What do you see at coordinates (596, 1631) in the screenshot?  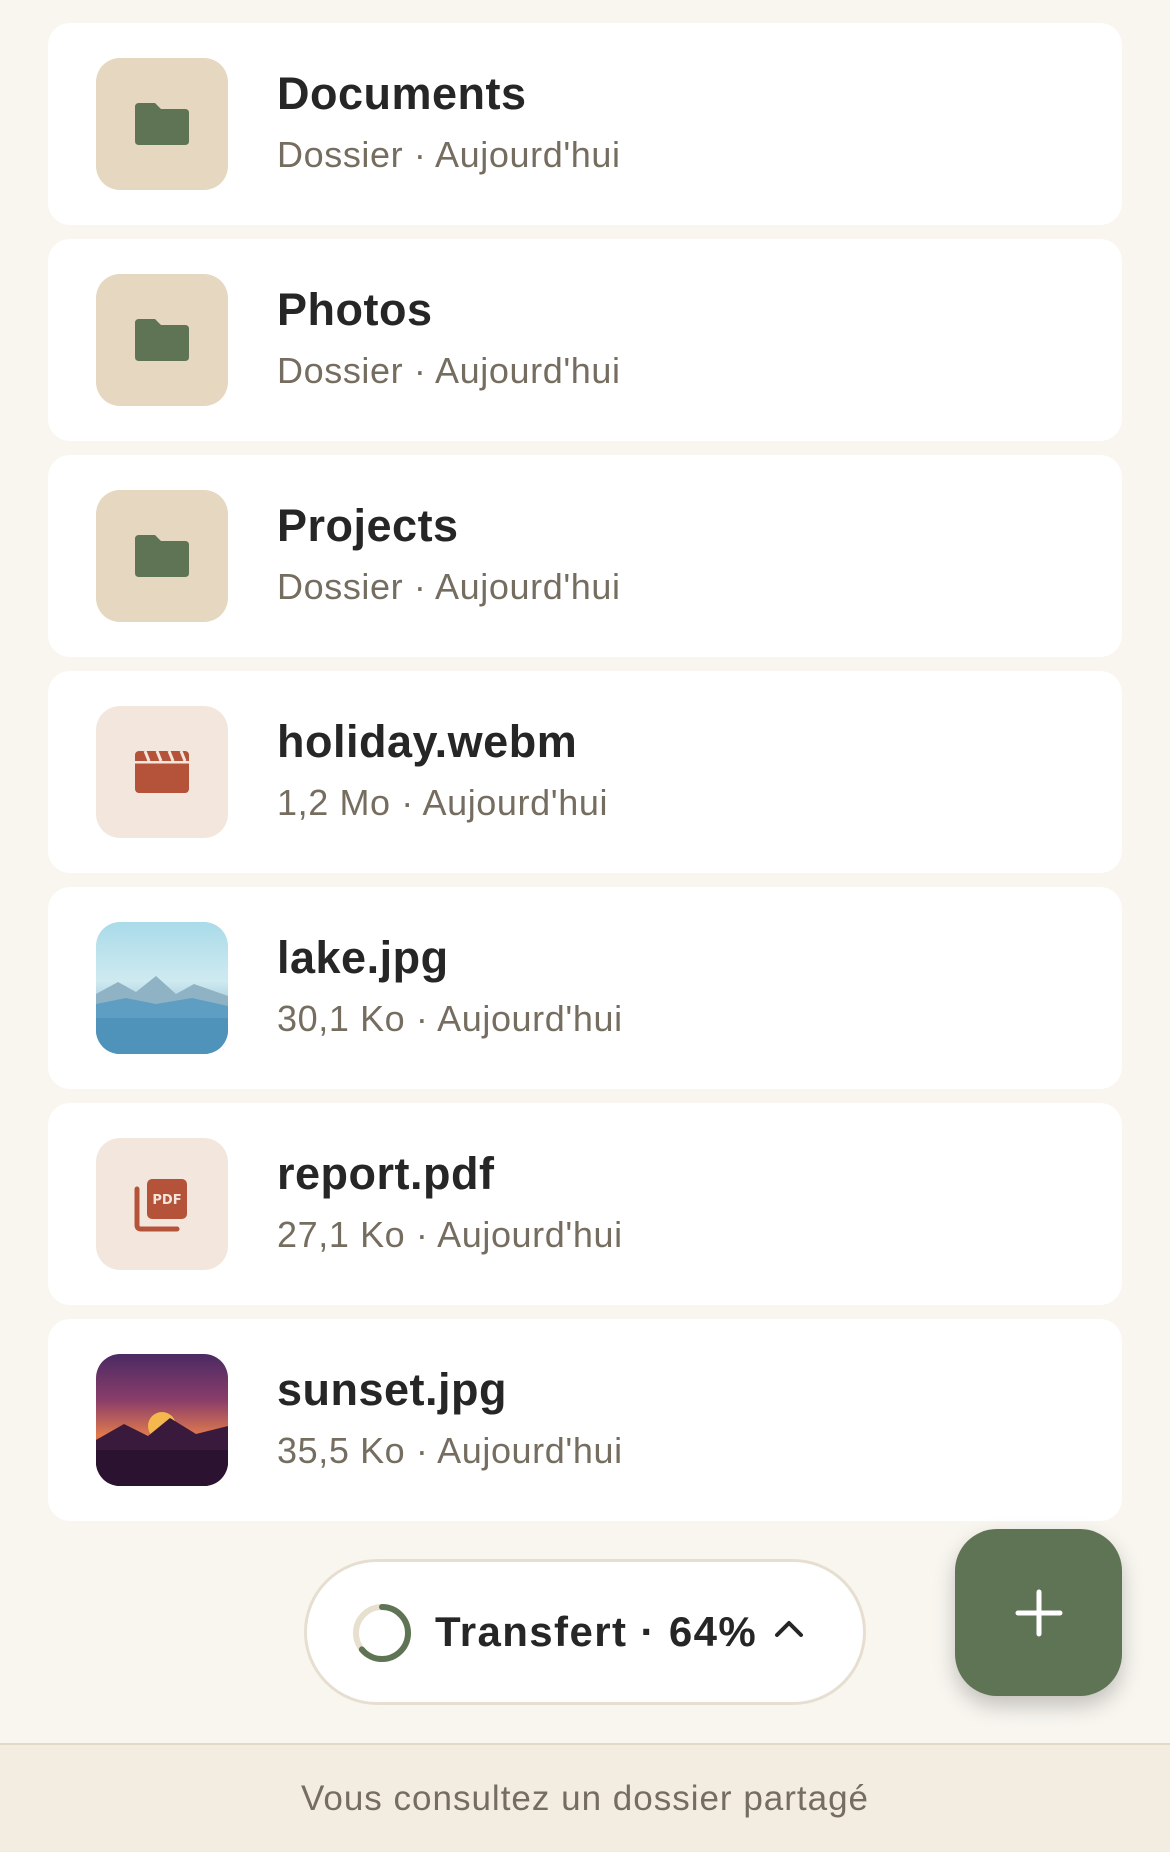 I see `transfer-label: Transfert · 64%` at bounding box center [596, 1631].